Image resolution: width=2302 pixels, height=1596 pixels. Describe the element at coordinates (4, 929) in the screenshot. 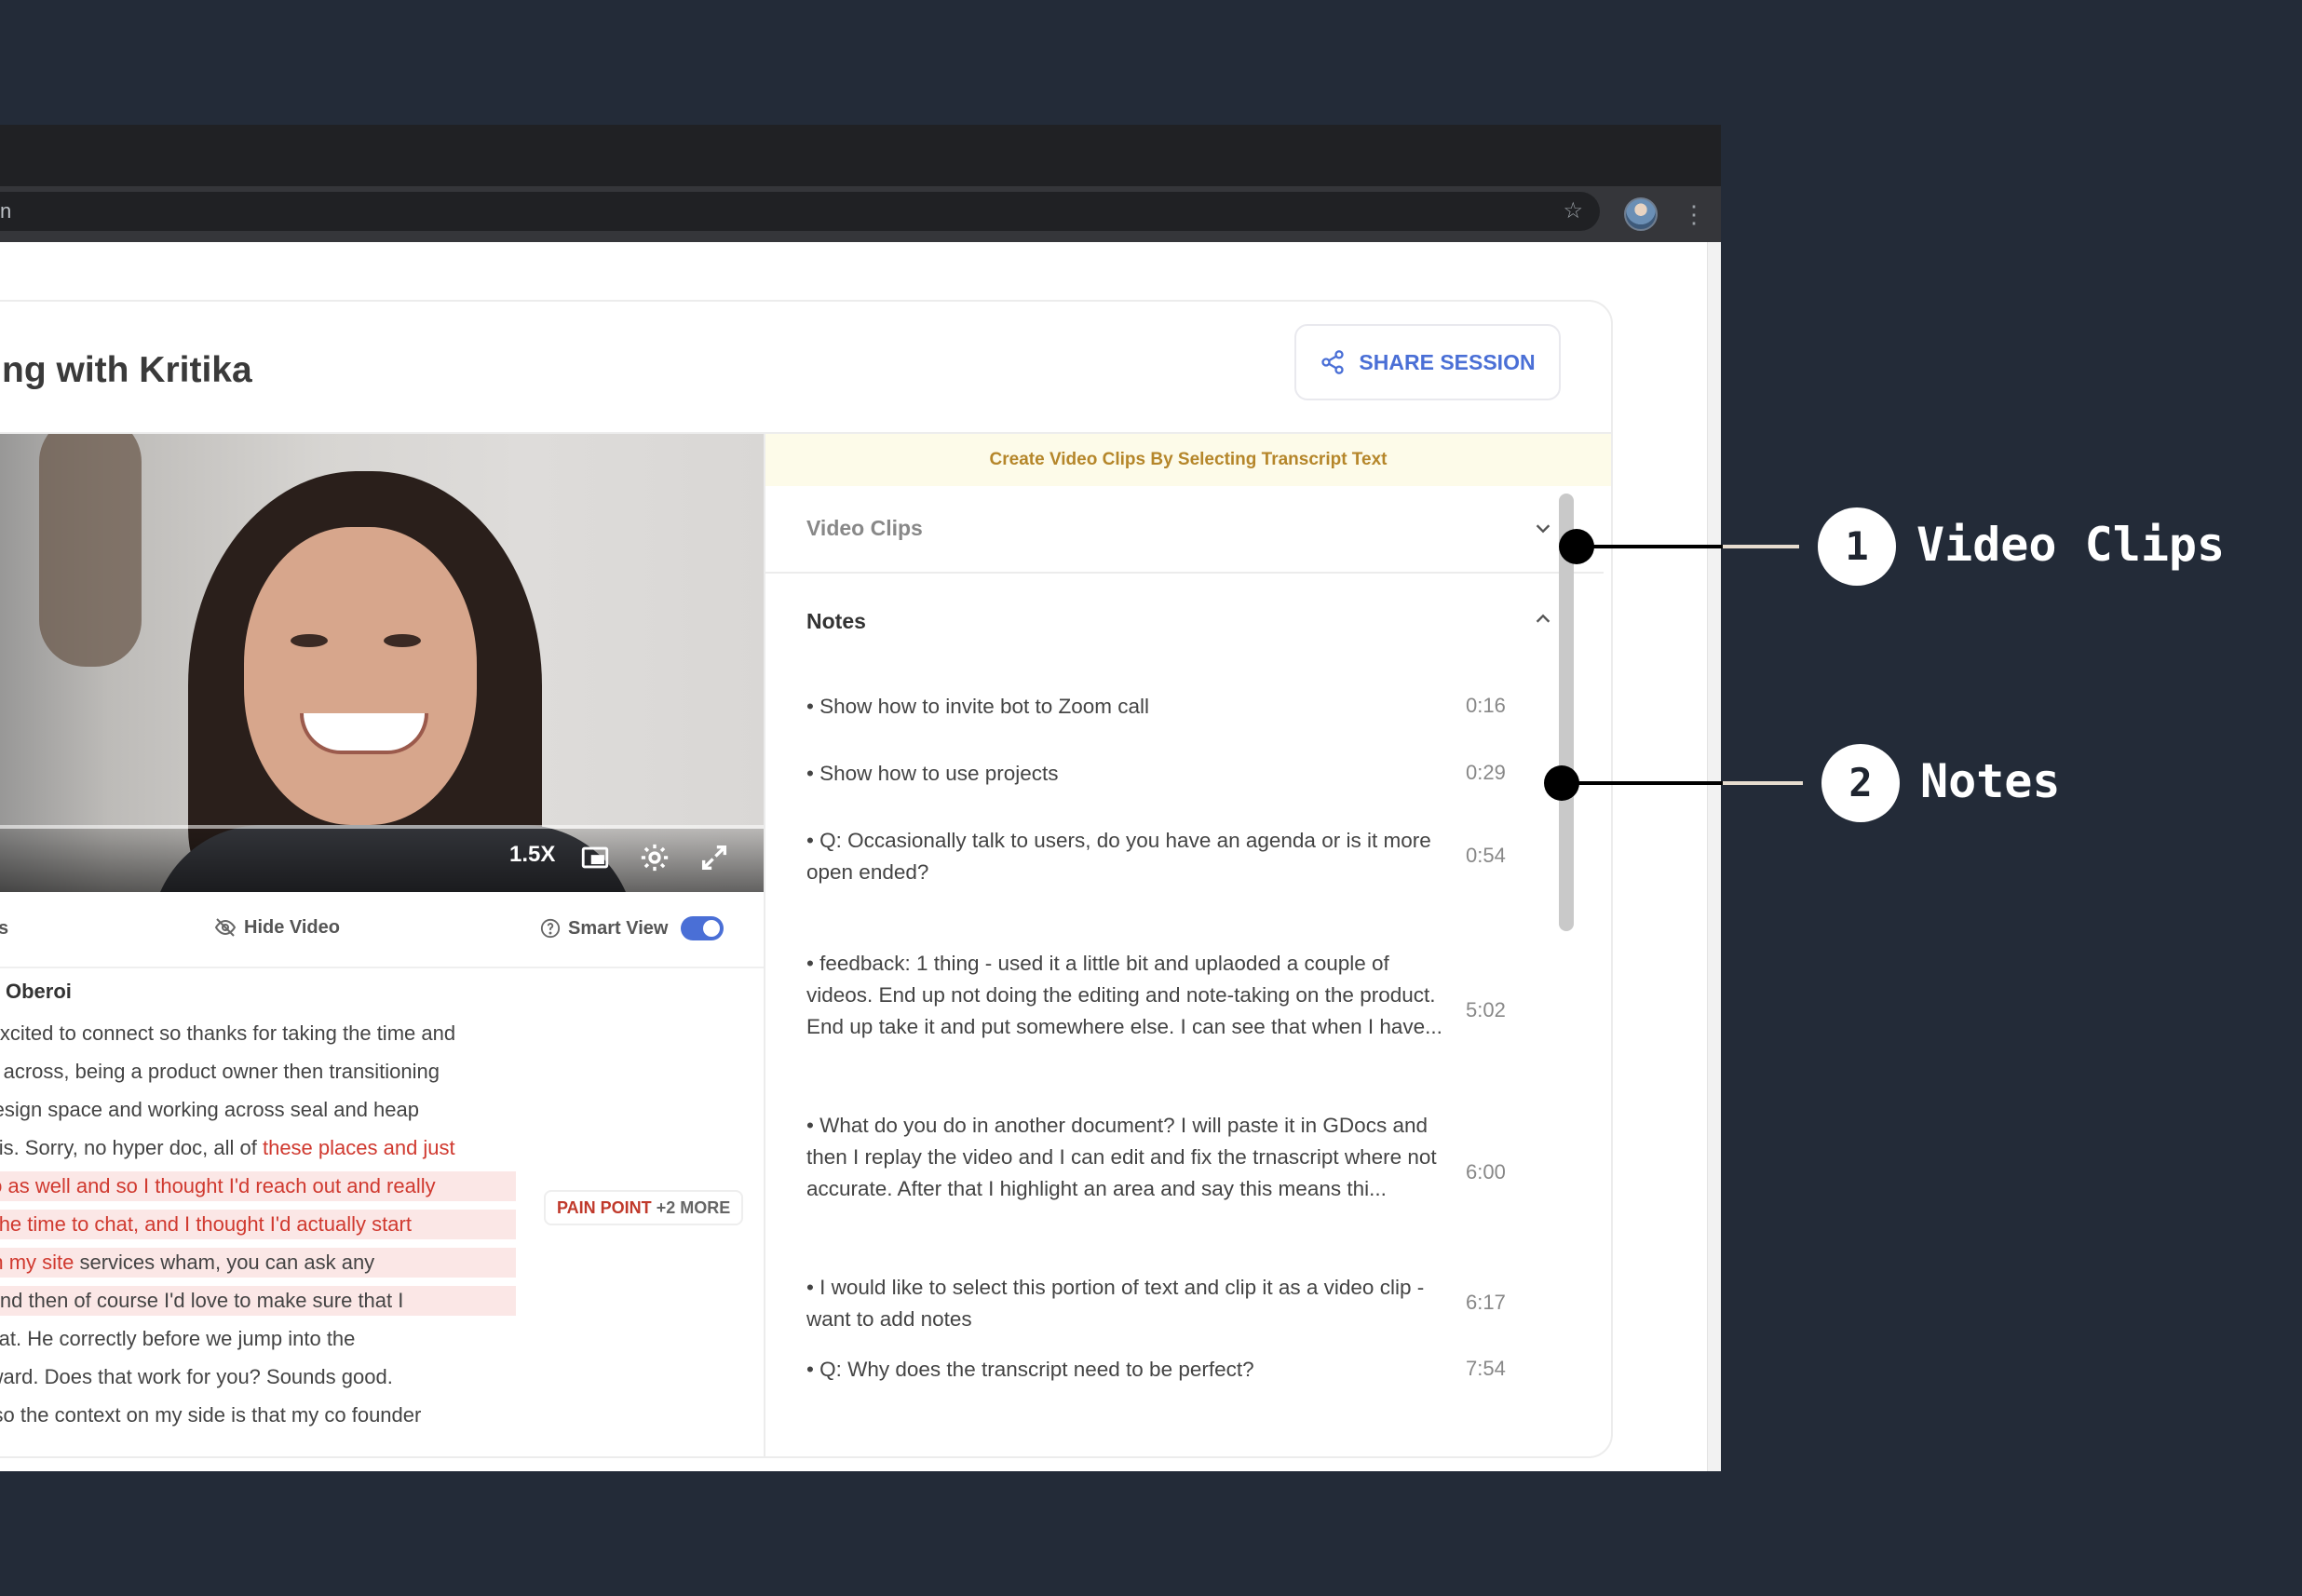

I see `video-option-left: s` at that location.